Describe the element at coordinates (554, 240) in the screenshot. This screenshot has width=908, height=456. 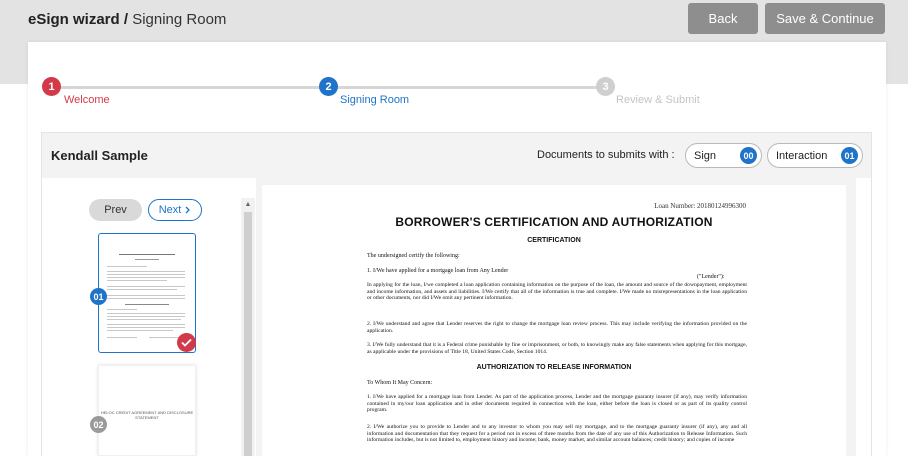
I see `document-subtitle: CERTIFICATION` at that location.